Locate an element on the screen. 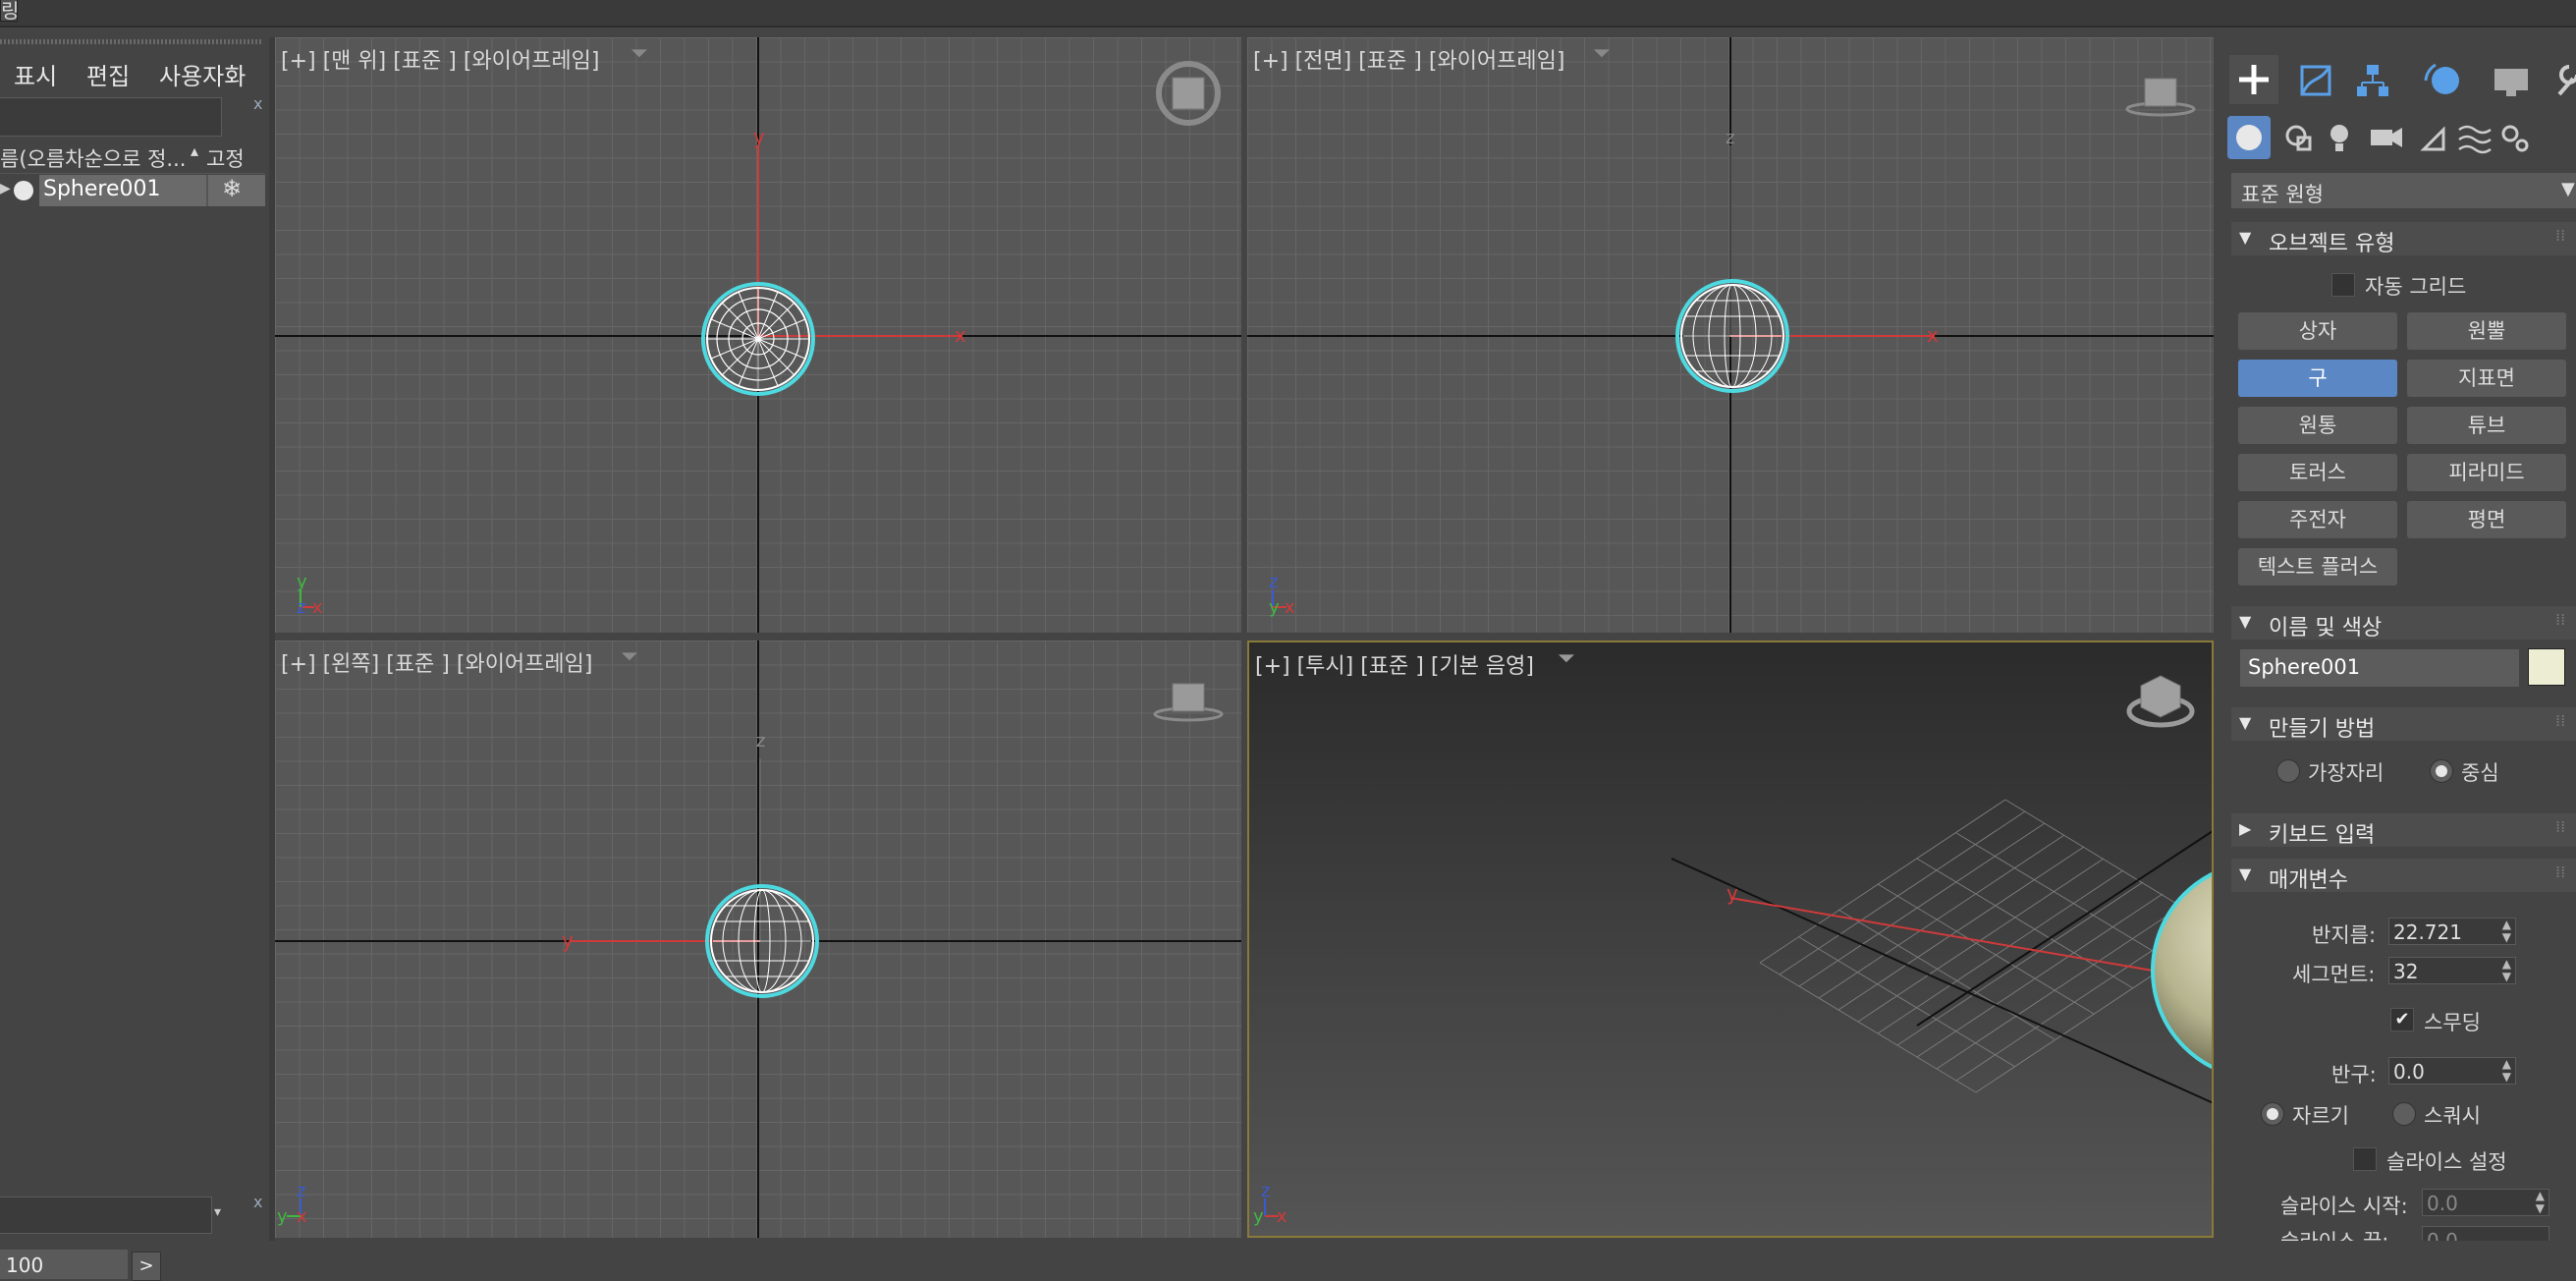 The width and height of the screenshot is (2576, 1281). explorer-row-selected: Sphere001 ❄ is located at coordinates (152, 190).